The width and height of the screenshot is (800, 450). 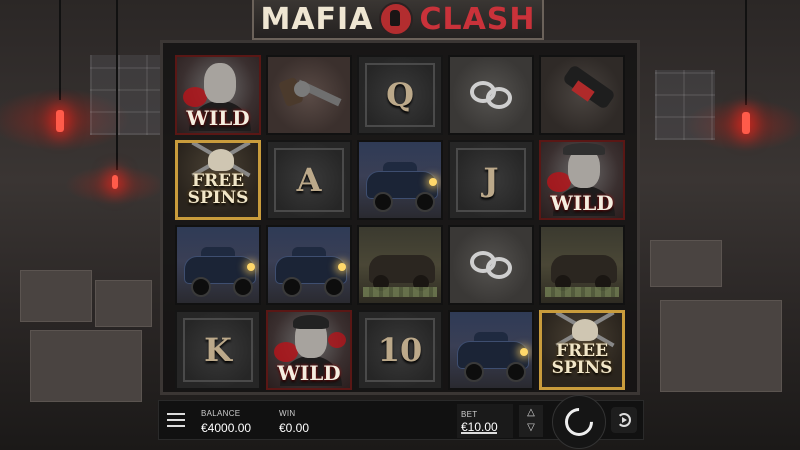 I want to click on autoplay-icon, so click(x=624, y=420).